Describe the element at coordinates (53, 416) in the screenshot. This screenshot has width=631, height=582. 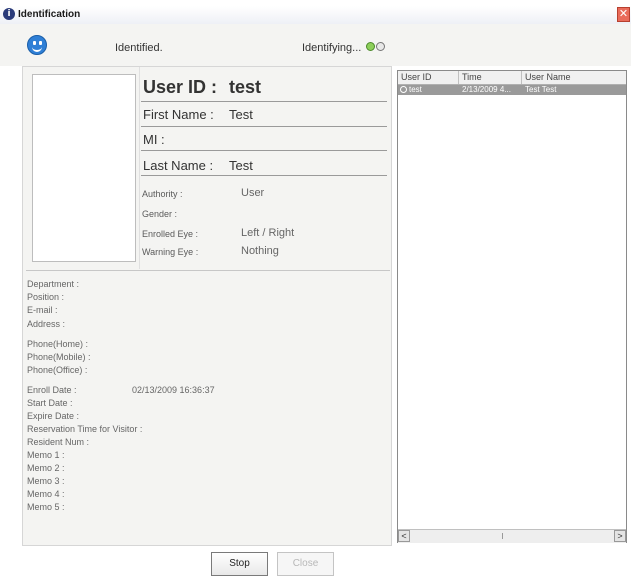
I see `expire-date-label: Expire Date :` at that location.